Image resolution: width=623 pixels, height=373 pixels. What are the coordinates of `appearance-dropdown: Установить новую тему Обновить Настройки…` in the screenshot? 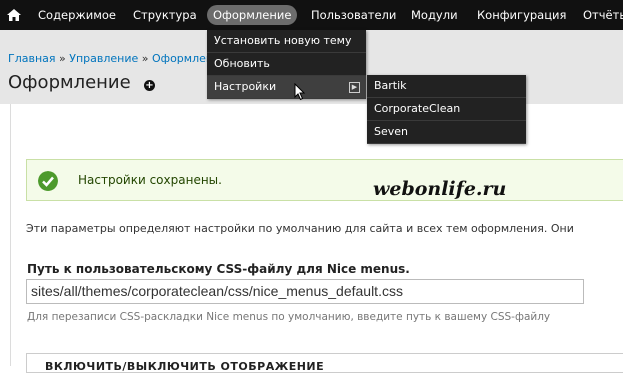 It's located at (286, 64).